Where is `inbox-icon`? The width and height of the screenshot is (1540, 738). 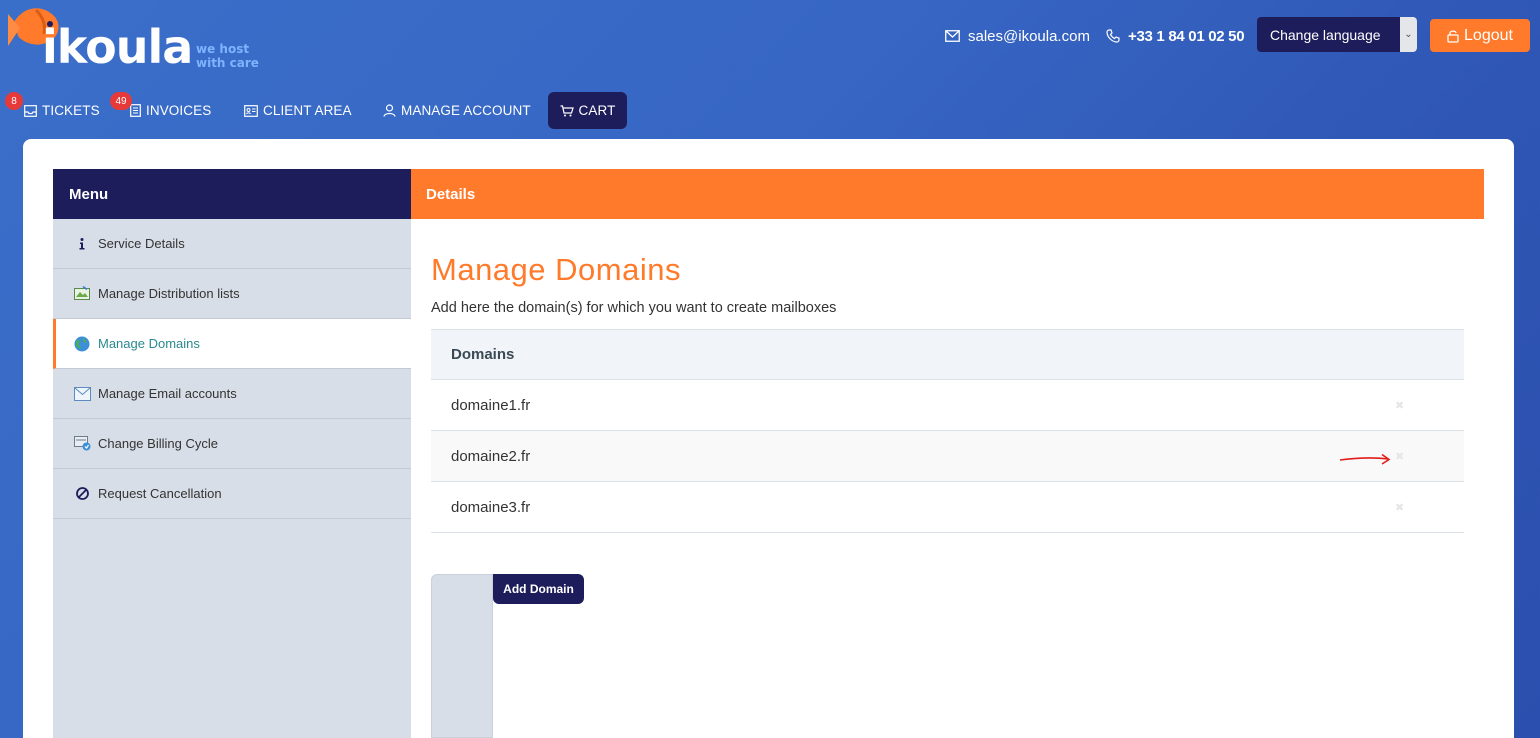
inbox-icon is located at coordinates (30, 110).